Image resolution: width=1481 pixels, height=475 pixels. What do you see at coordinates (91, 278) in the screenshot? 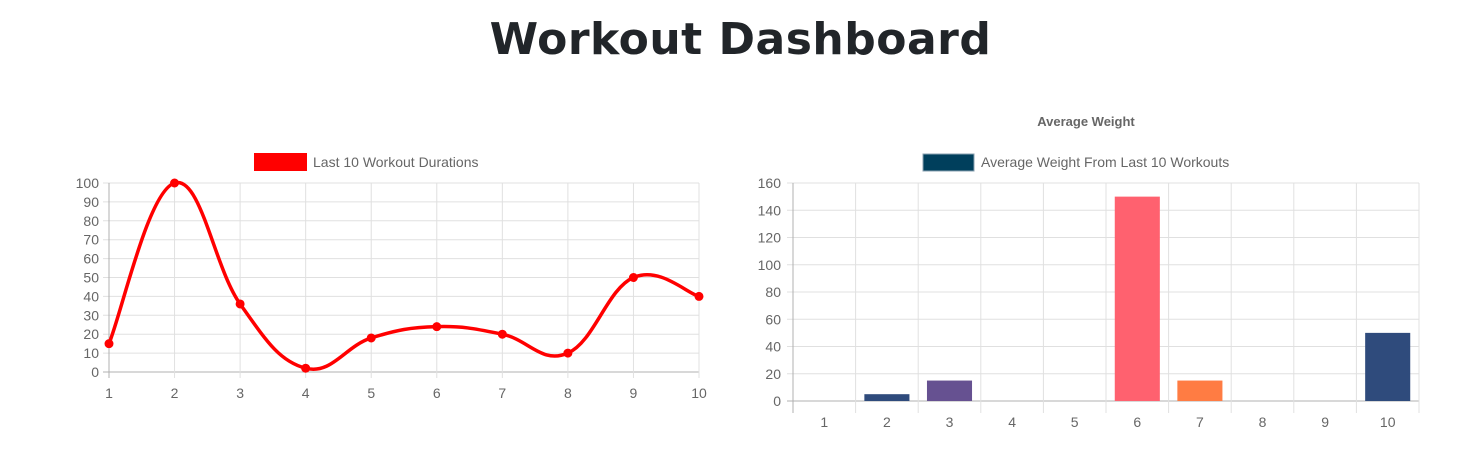
I see `line-y-tick-label: 50` at bounding box center [91, 278].